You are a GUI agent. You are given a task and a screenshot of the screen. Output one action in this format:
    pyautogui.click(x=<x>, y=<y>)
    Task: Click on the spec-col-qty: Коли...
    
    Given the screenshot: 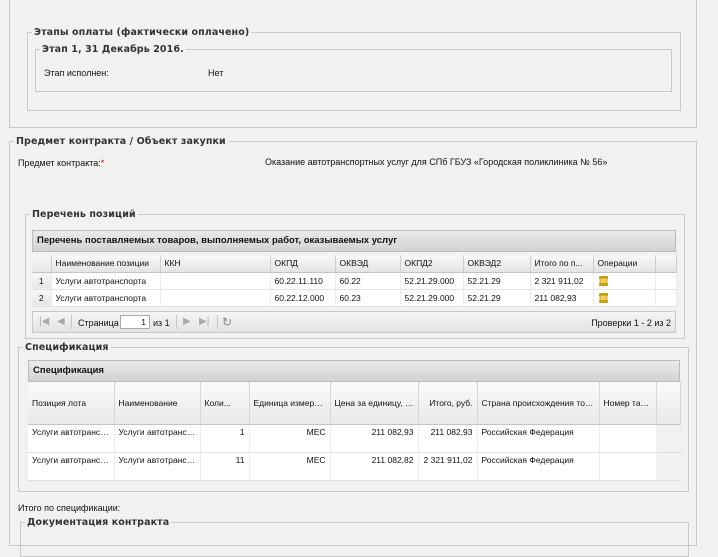 What is the action you would take?
    pyautogui.click(x=225, y=403)
    